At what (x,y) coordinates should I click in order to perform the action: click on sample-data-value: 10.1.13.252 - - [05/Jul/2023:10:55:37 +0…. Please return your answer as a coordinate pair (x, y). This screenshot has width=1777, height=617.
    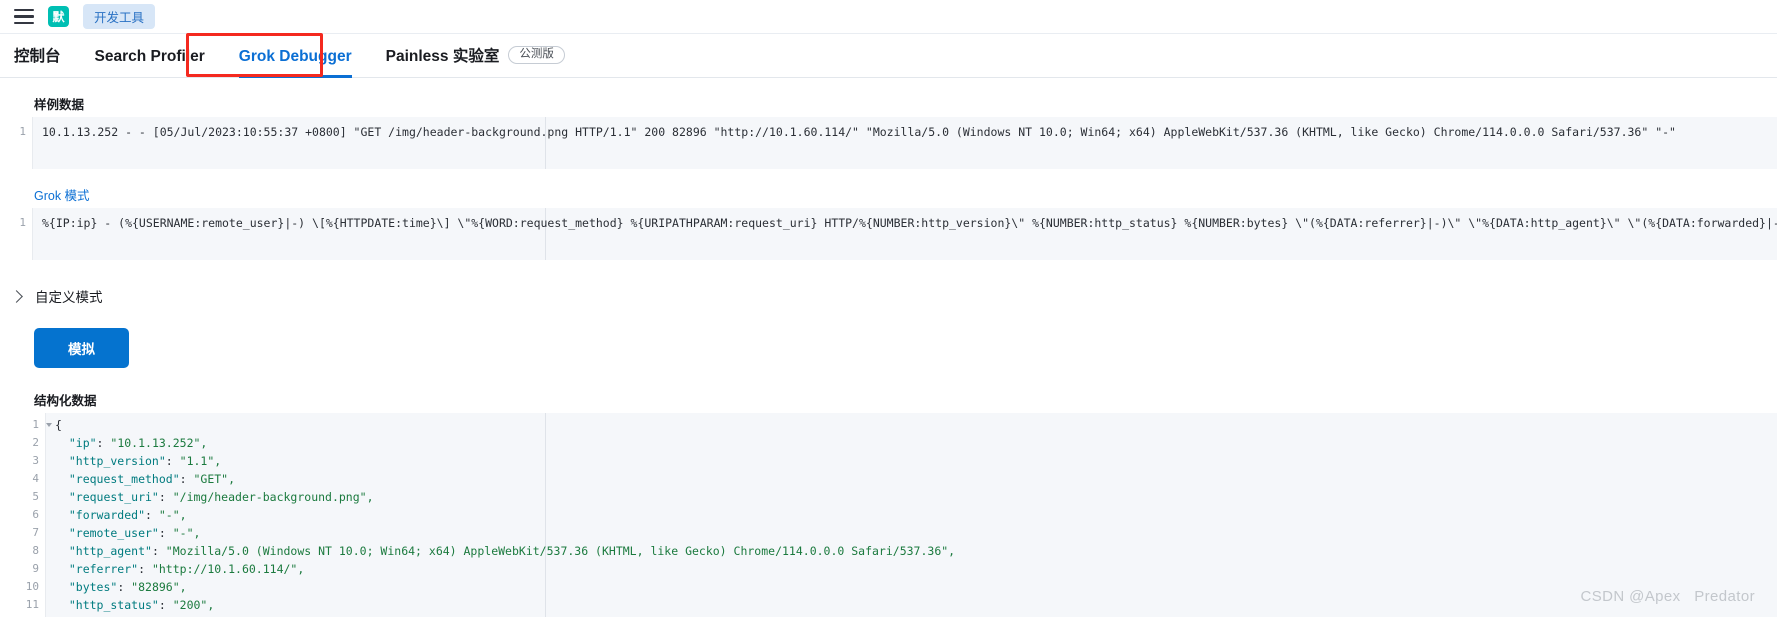
    Looking at the image, I should click on (854, 132).